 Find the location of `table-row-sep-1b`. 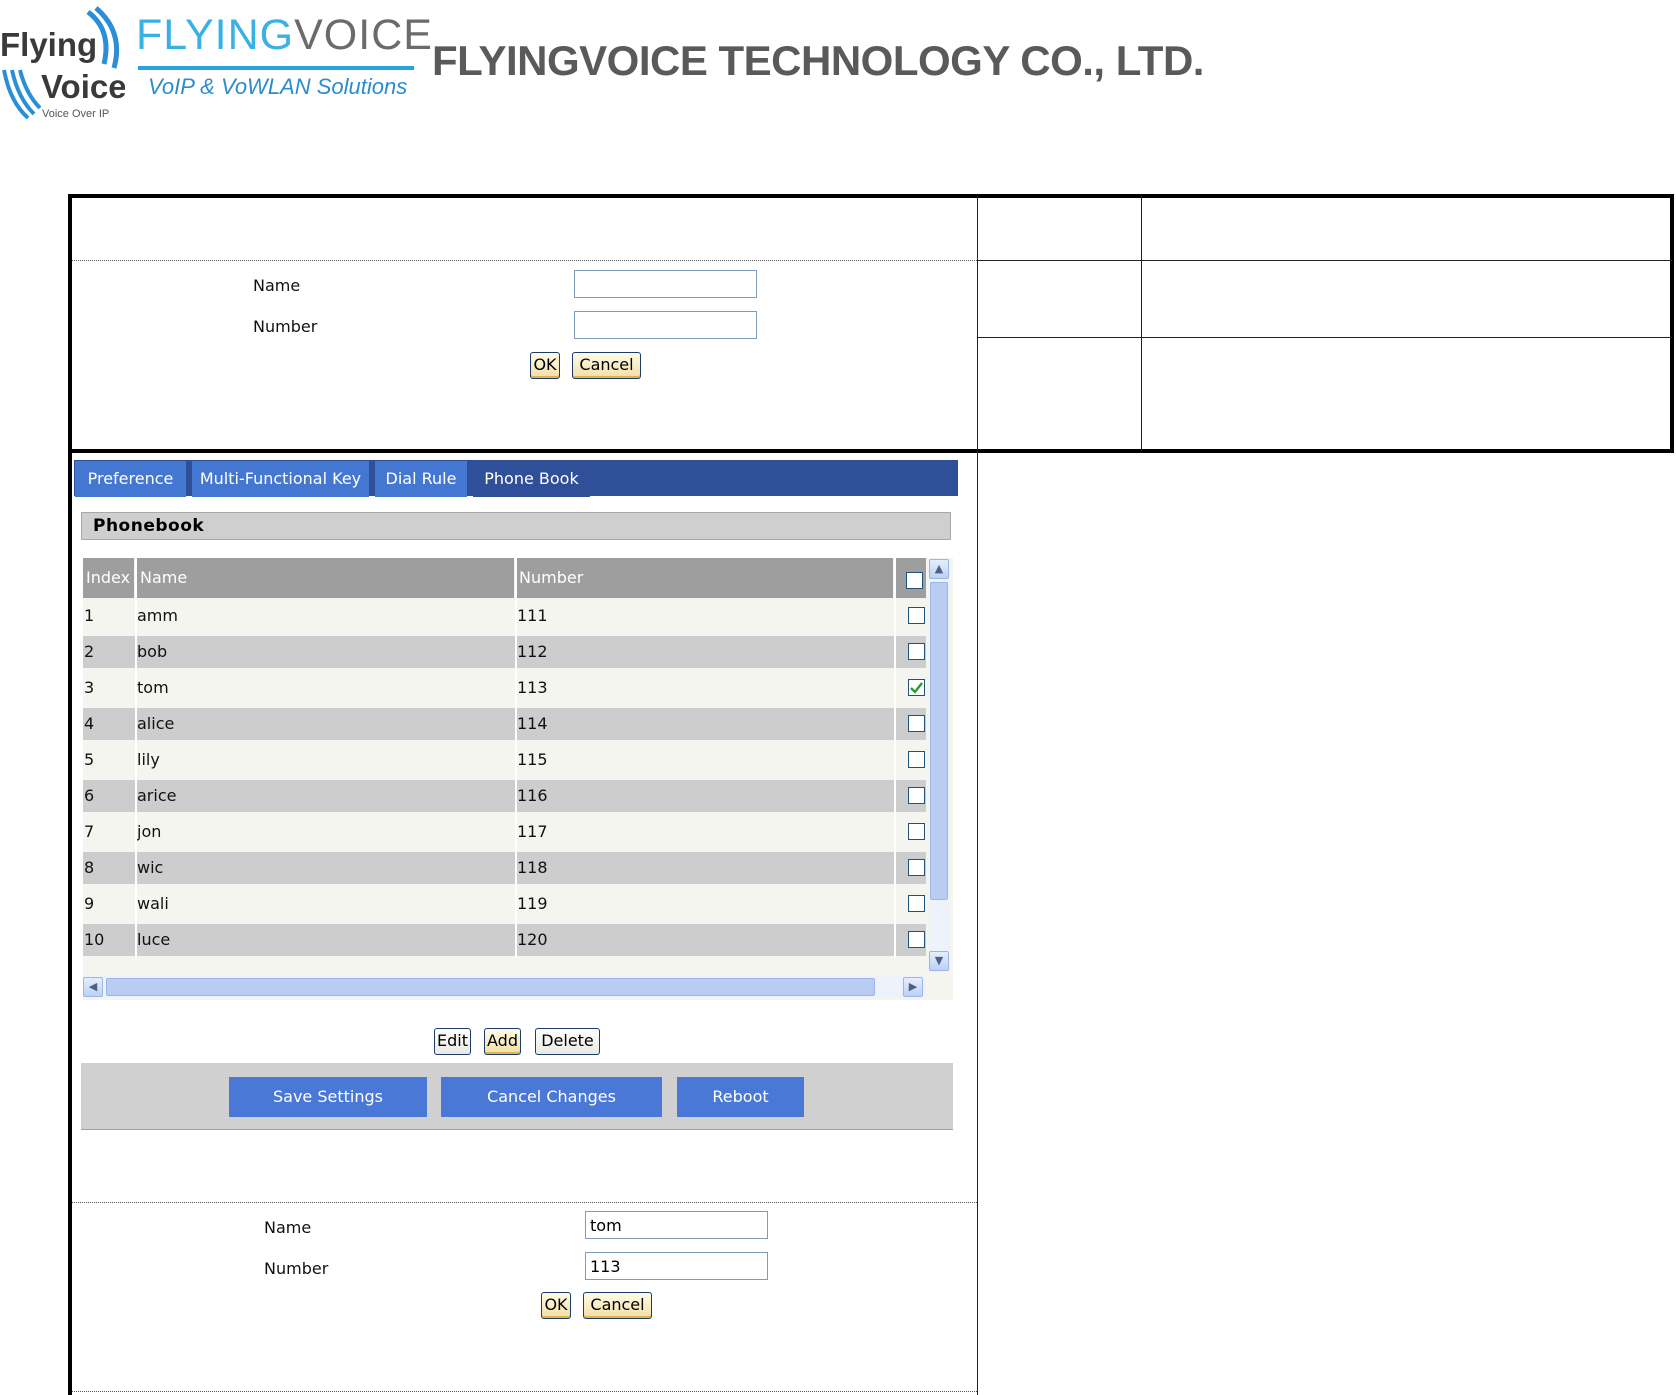

table-row-sep-1b is located at coordinates (1324, 260).